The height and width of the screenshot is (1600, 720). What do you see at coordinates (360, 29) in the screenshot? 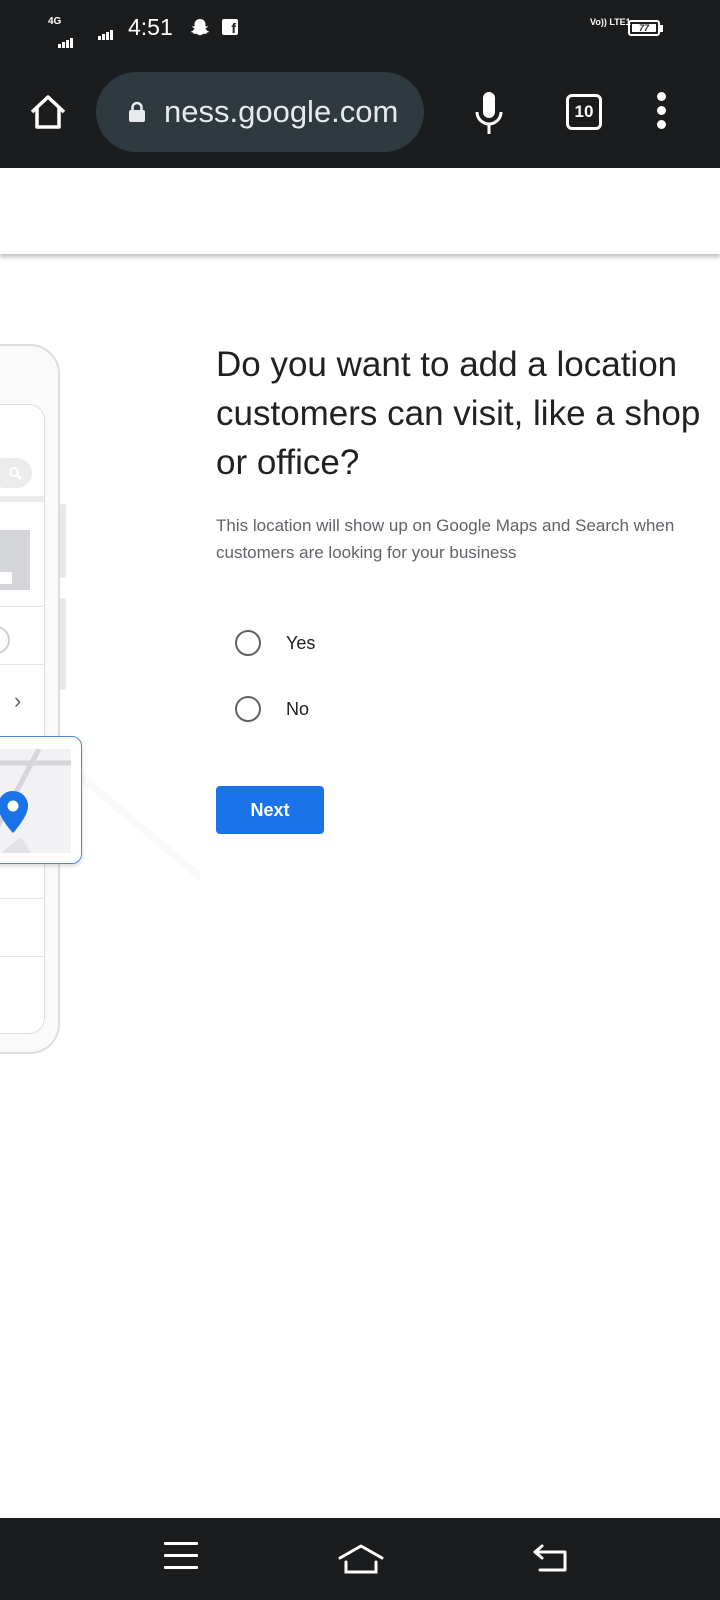
I see `status-bar: 4G 4:51 f Vo)) LTE1 77` at bounding box center [360, 29].